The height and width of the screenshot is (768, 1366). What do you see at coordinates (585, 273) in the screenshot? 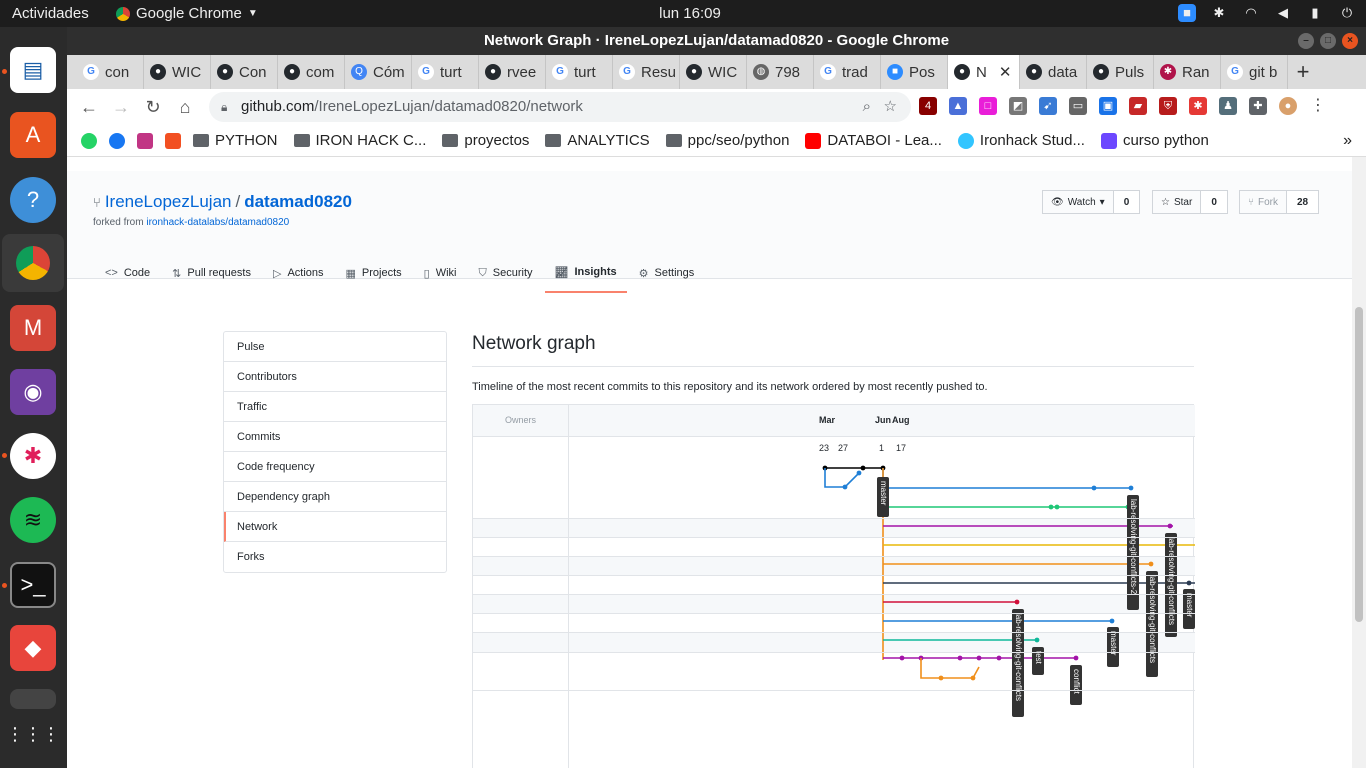
I see `tab-insights: 📈︎ Insights` at bounding box center [585, 273].